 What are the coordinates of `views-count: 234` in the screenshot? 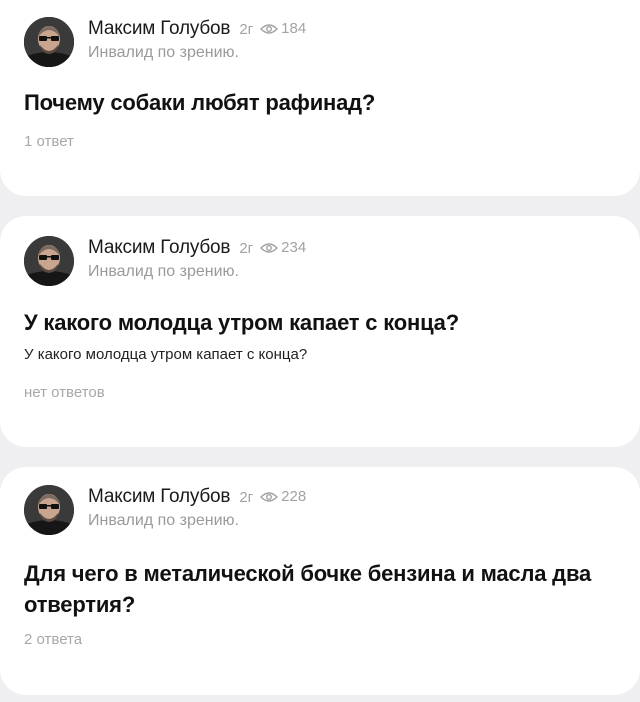 It's located at (294, 247).